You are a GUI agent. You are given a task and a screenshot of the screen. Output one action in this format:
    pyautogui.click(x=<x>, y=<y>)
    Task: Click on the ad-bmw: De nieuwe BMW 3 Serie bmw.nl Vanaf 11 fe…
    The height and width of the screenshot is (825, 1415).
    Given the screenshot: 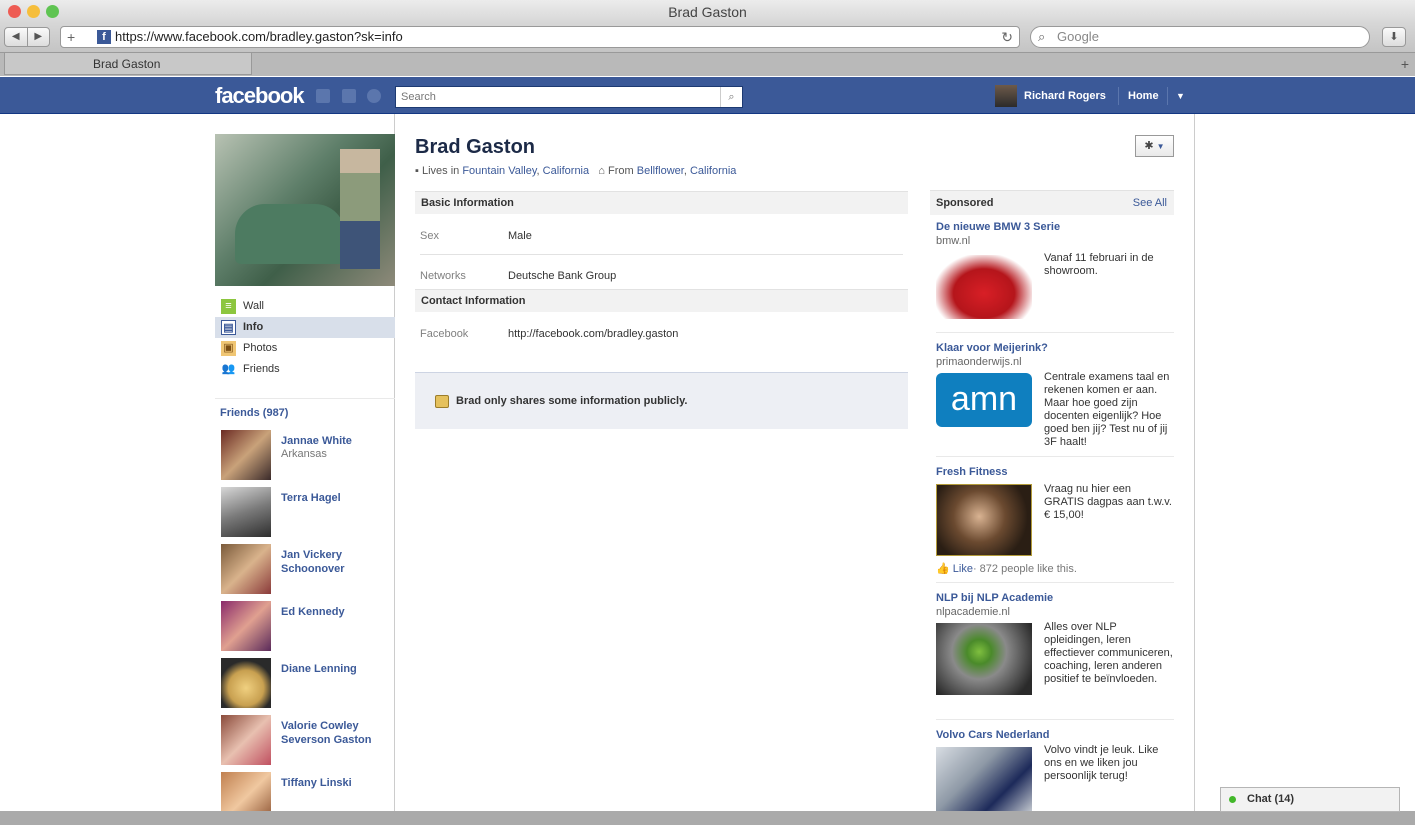 What is the action you would take?
    pyautogui.click(x=1055, y=271)
    